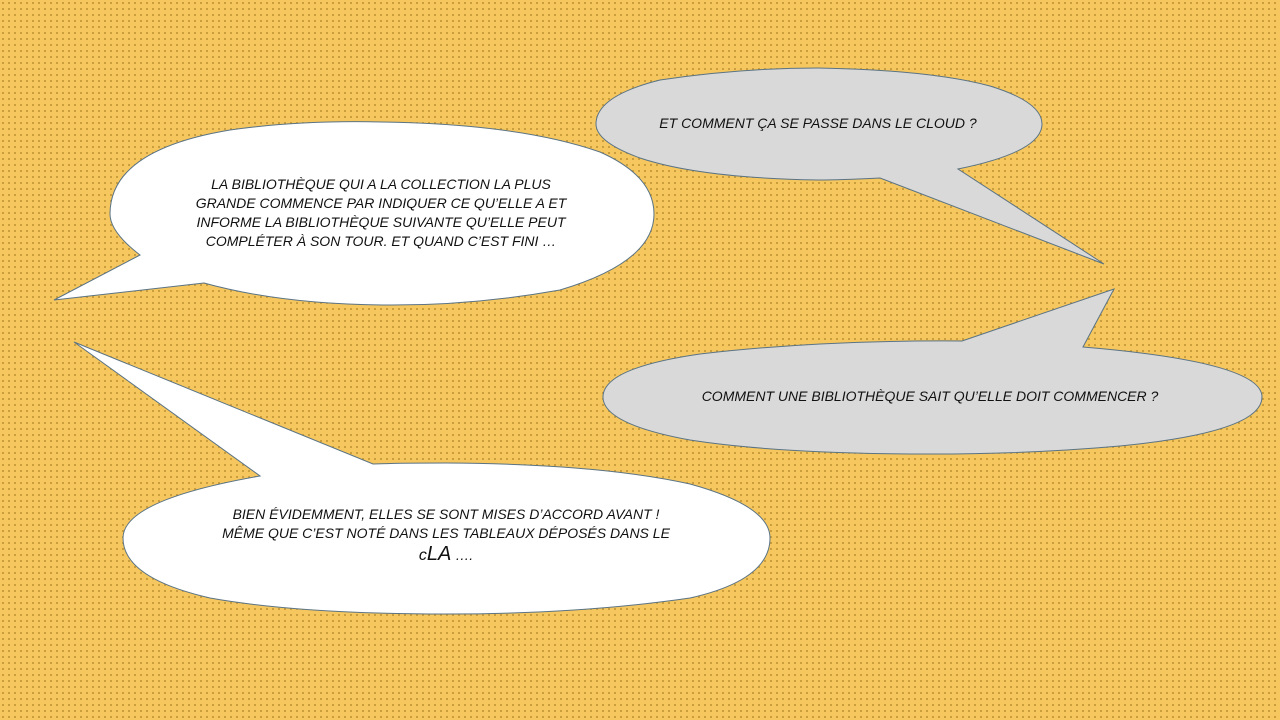 The image size is (1280, 720). What do you see at coordinates (422, 555) in the screenshot?
I see `cla-small-letter: c` at bounding box center [422, 555].